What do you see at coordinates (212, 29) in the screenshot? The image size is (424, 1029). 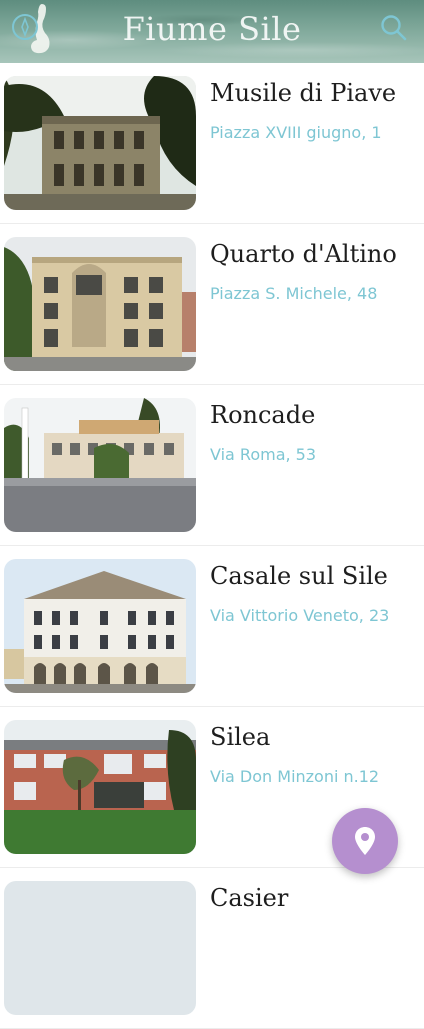 I see `page-title: Fiume Sile` at bounding box center [212, 29].